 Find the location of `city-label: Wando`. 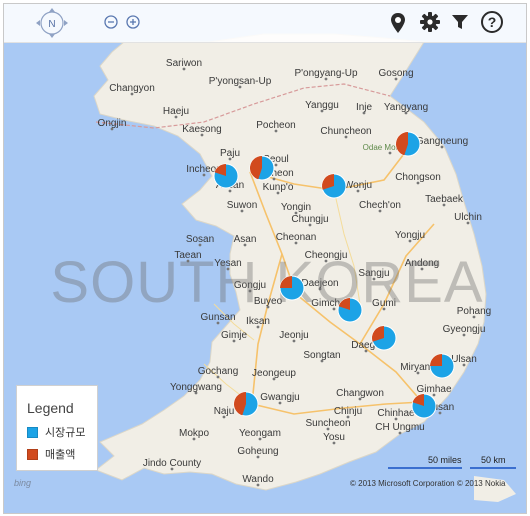

city-label: Wando is located at coordinates (258, 479).